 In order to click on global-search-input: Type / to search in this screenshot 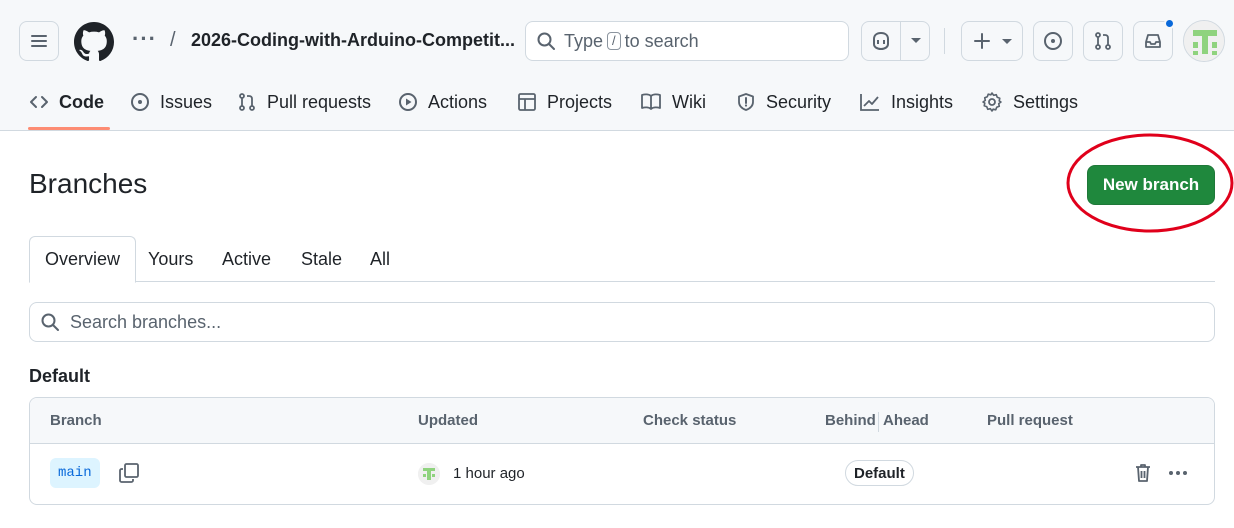, I will do `click(687, 41)`.